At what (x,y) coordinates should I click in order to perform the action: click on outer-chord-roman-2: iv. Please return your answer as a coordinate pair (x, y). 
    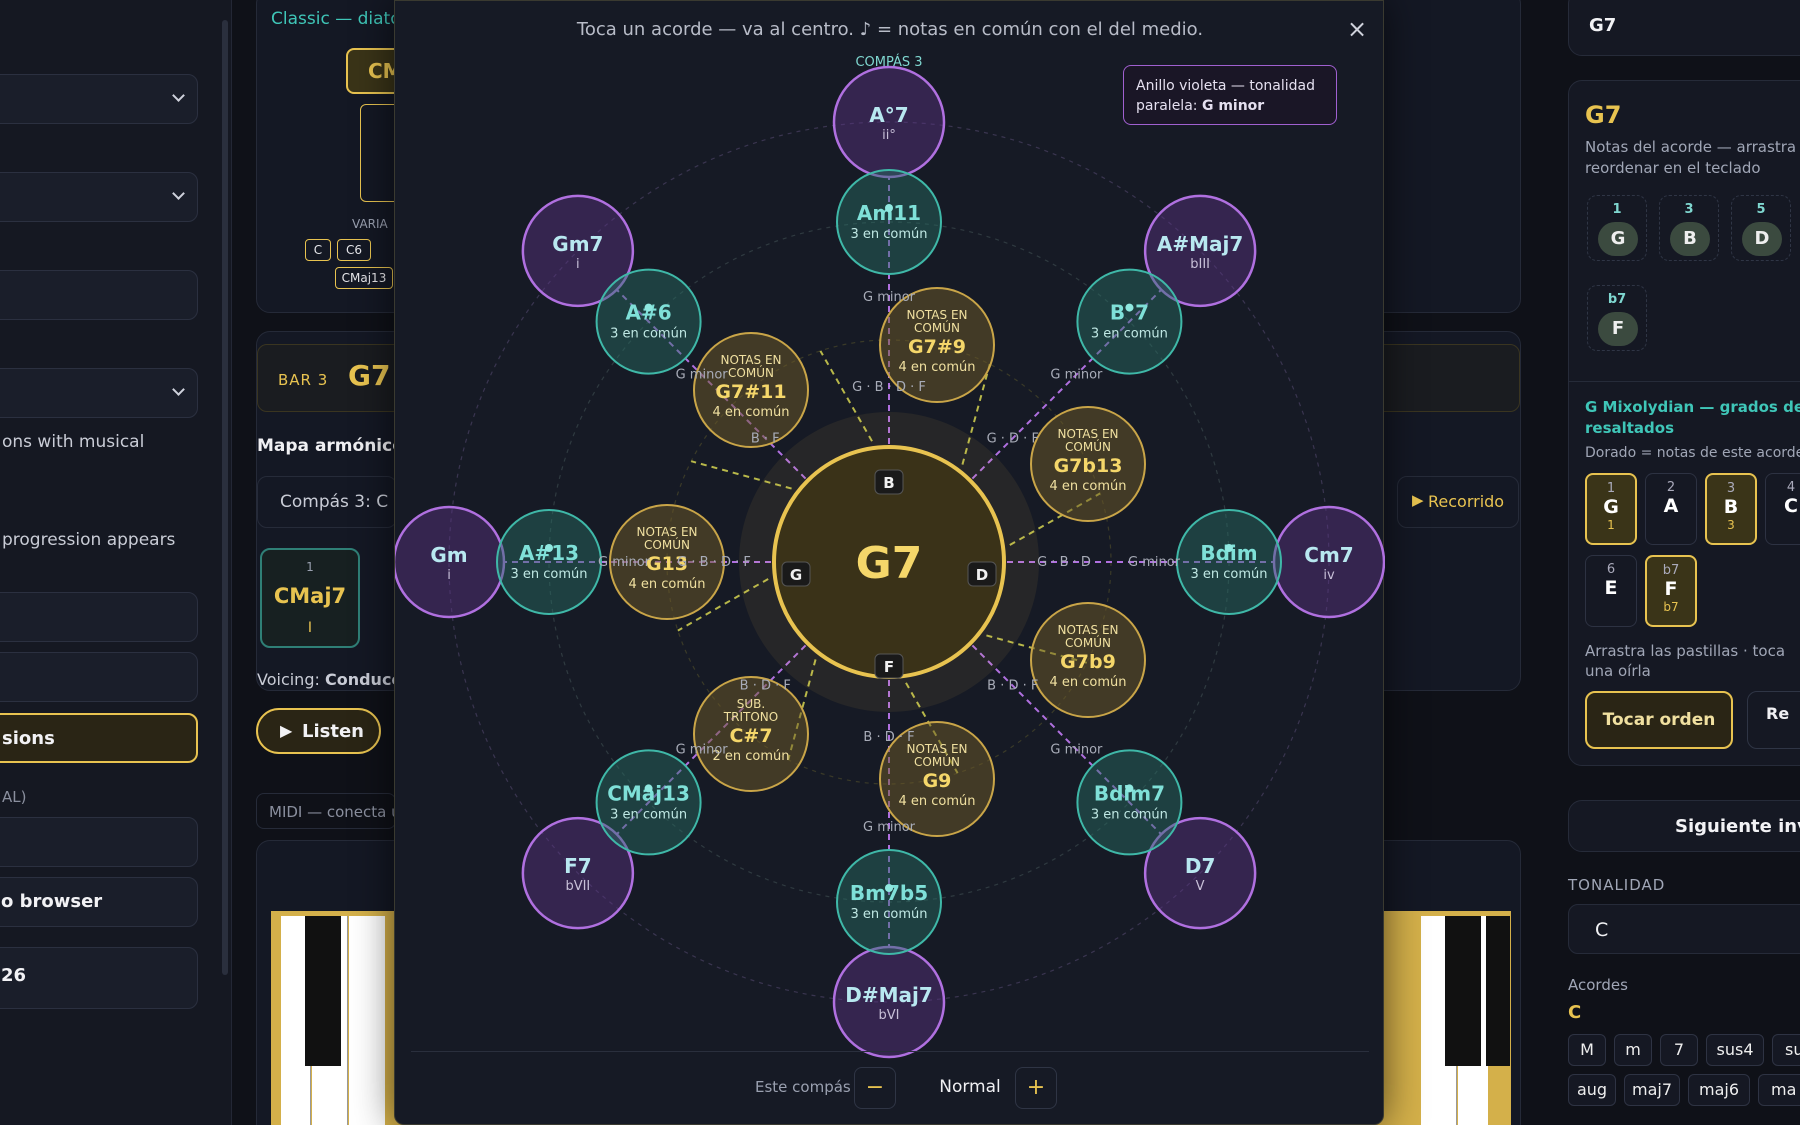
    Looking at the image, I should click on (1329, 575).